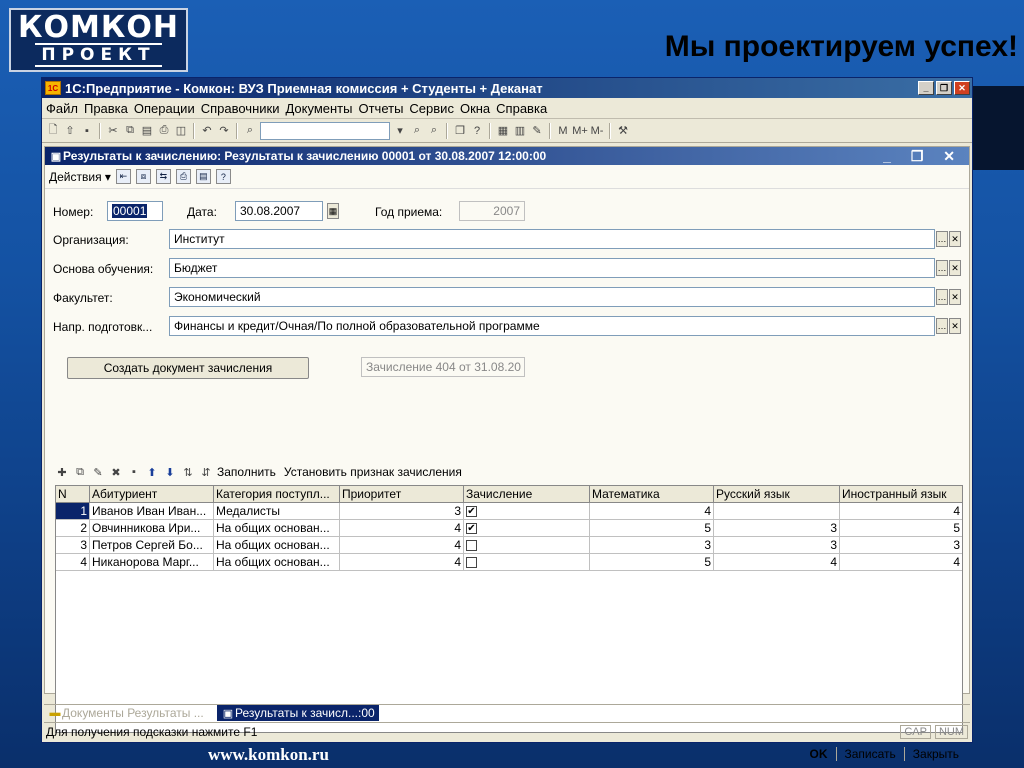 This screenshot has height=768, width=1024. Describe the element at coordinates (955, 297) in the screenshot. I see `faculty-clear-icon: ✕` at that location.